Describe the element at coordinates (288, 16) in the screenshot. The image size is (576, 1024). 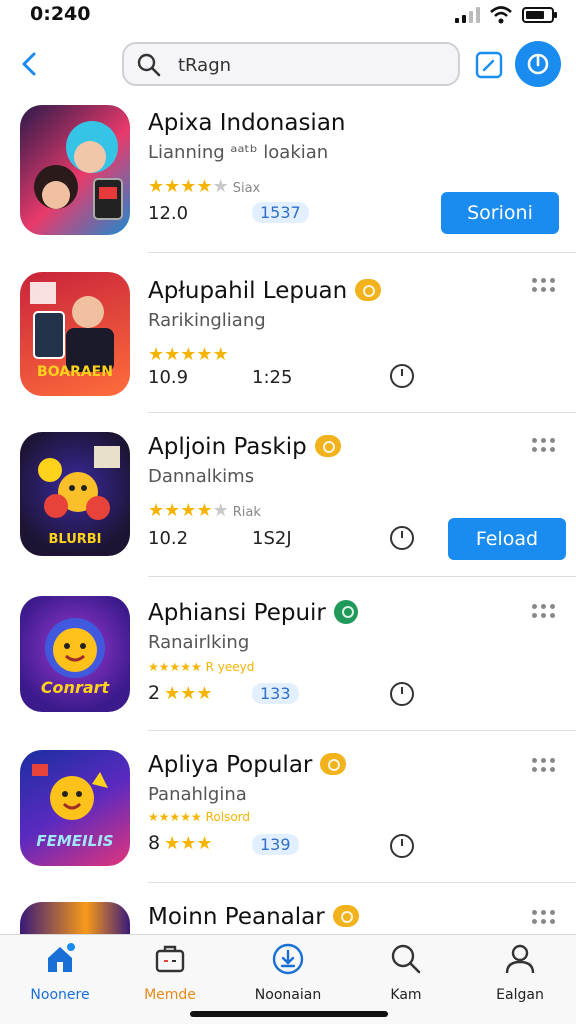
I see `status-bar: 0:240` at that location.